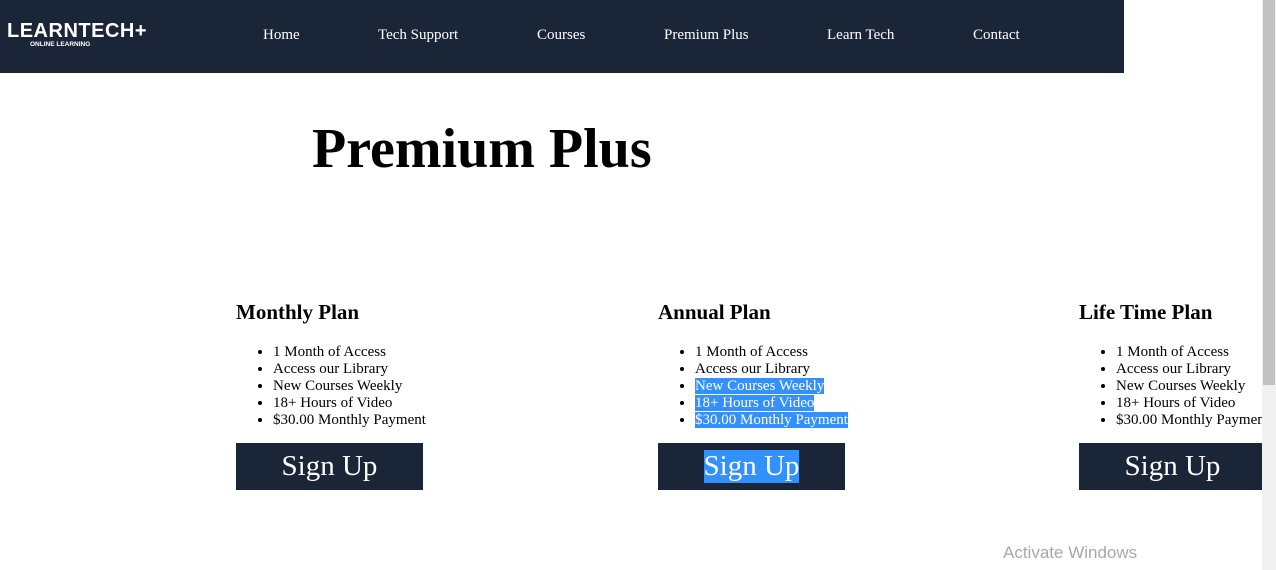 This screenshot has width=1276, height=570. What do you see at coordinates (706, 35) in the screenshot?
I see `nav-premium-plus: Premium Plus` at bounding box center [706, 35].